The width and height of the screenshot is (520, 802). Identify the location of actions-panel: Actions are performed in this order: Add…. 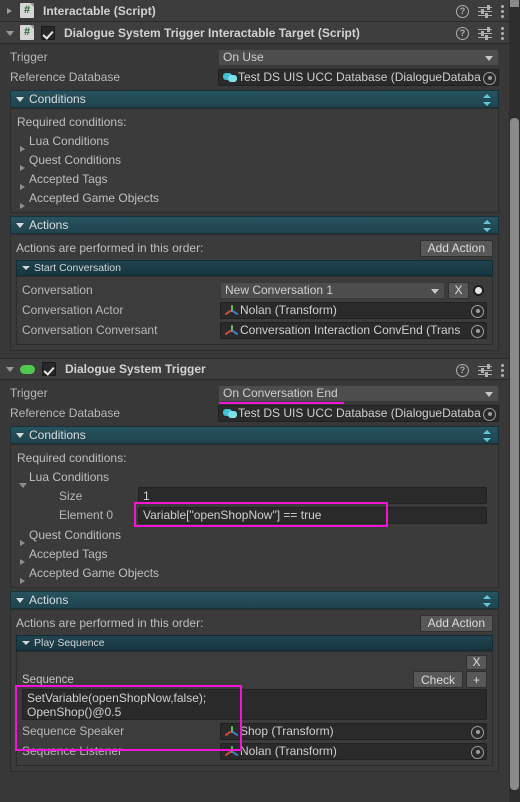
(254, 292).